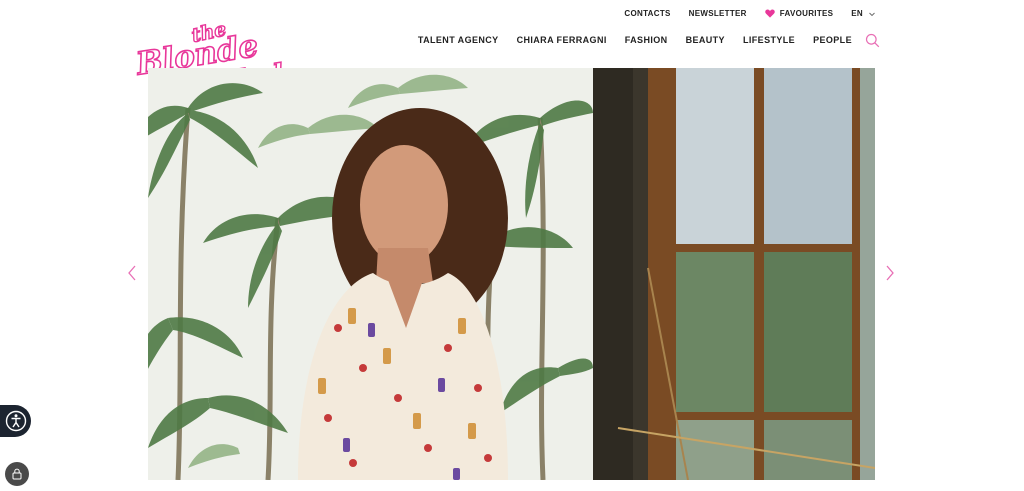 The width and height of the screenshot is (1024, 491). Describe the element at coordinates (806, 13) in the screenshot. I see `favourites-label: FAVOURITES` at that location.